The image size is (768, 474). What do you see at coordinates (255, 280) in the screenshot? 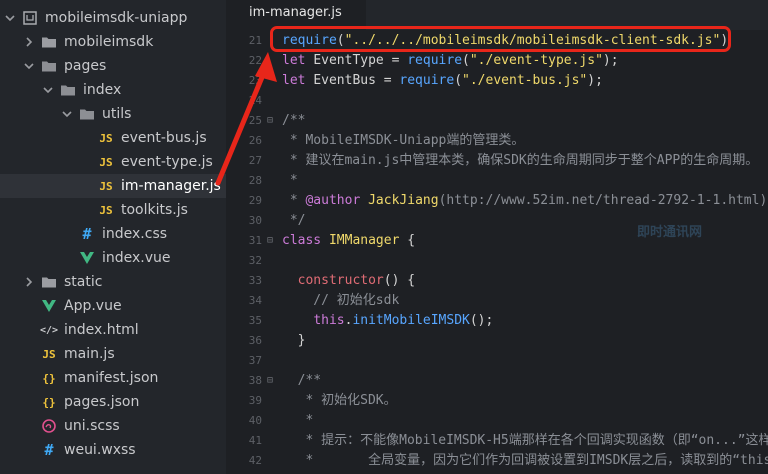
I see `line-number: 33` at bounding box center [255, 280].